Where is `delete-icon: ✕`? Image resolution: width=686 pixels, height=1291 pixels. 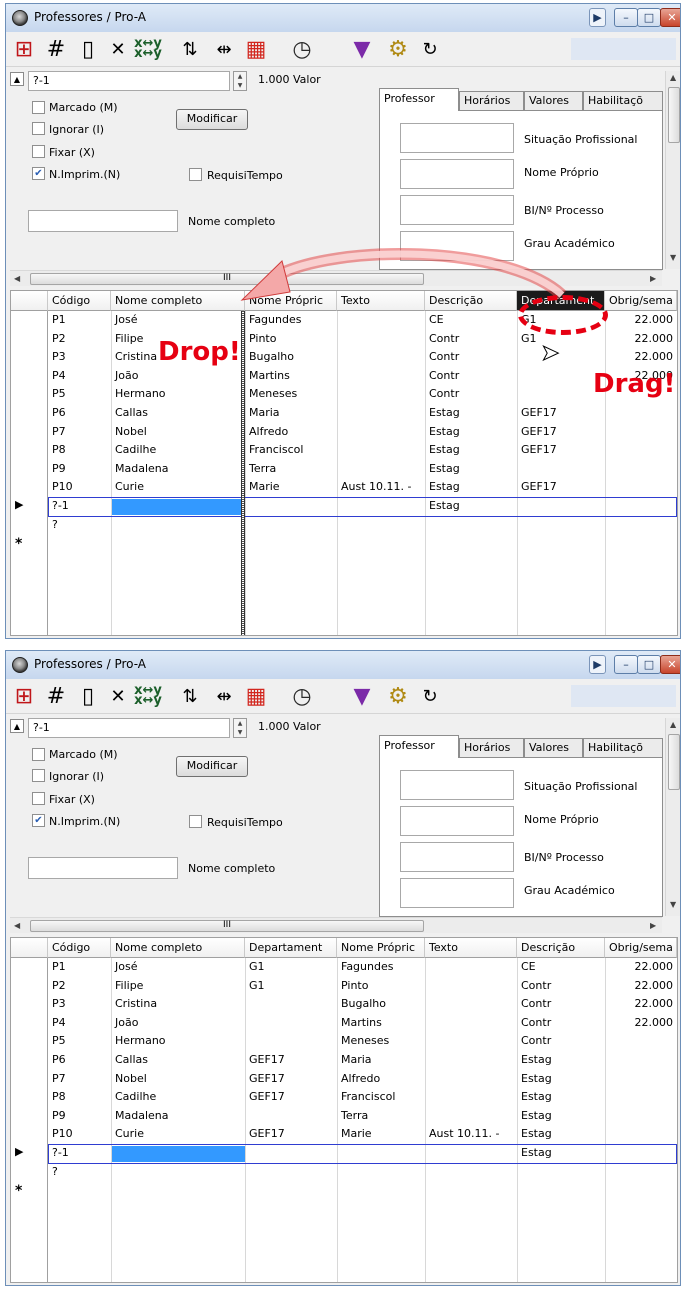 delete-icon: ✕ is located at coordinates (118, 696).